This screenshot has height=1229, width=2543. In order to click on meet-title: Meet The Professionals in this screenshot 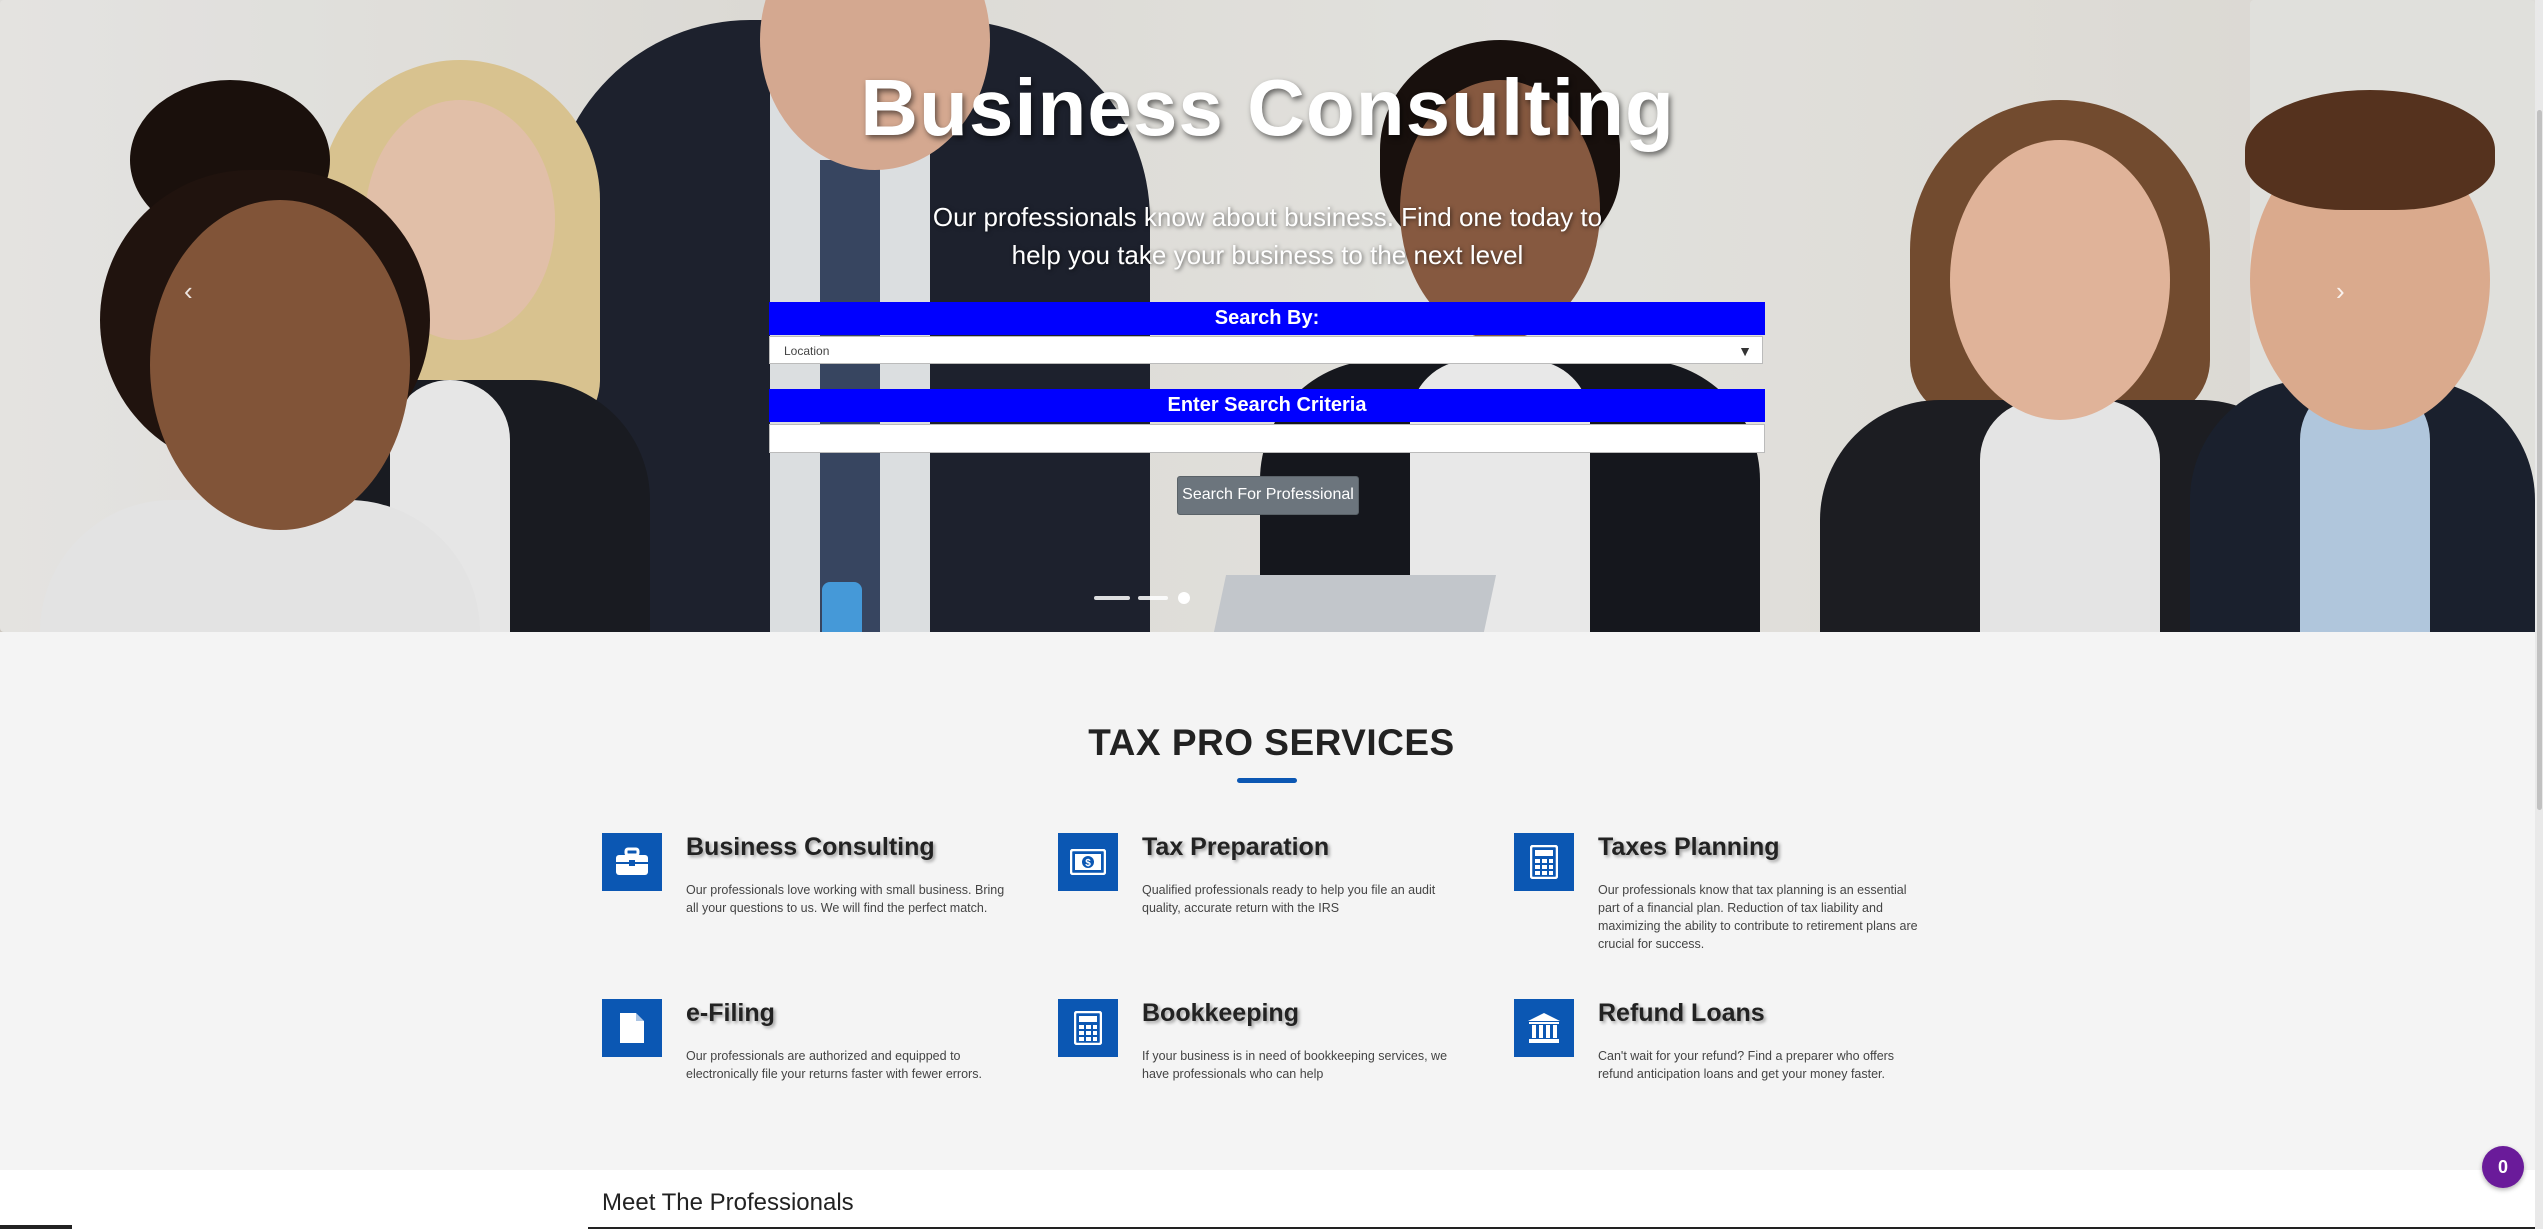, I will do `click(728, 1202)`.